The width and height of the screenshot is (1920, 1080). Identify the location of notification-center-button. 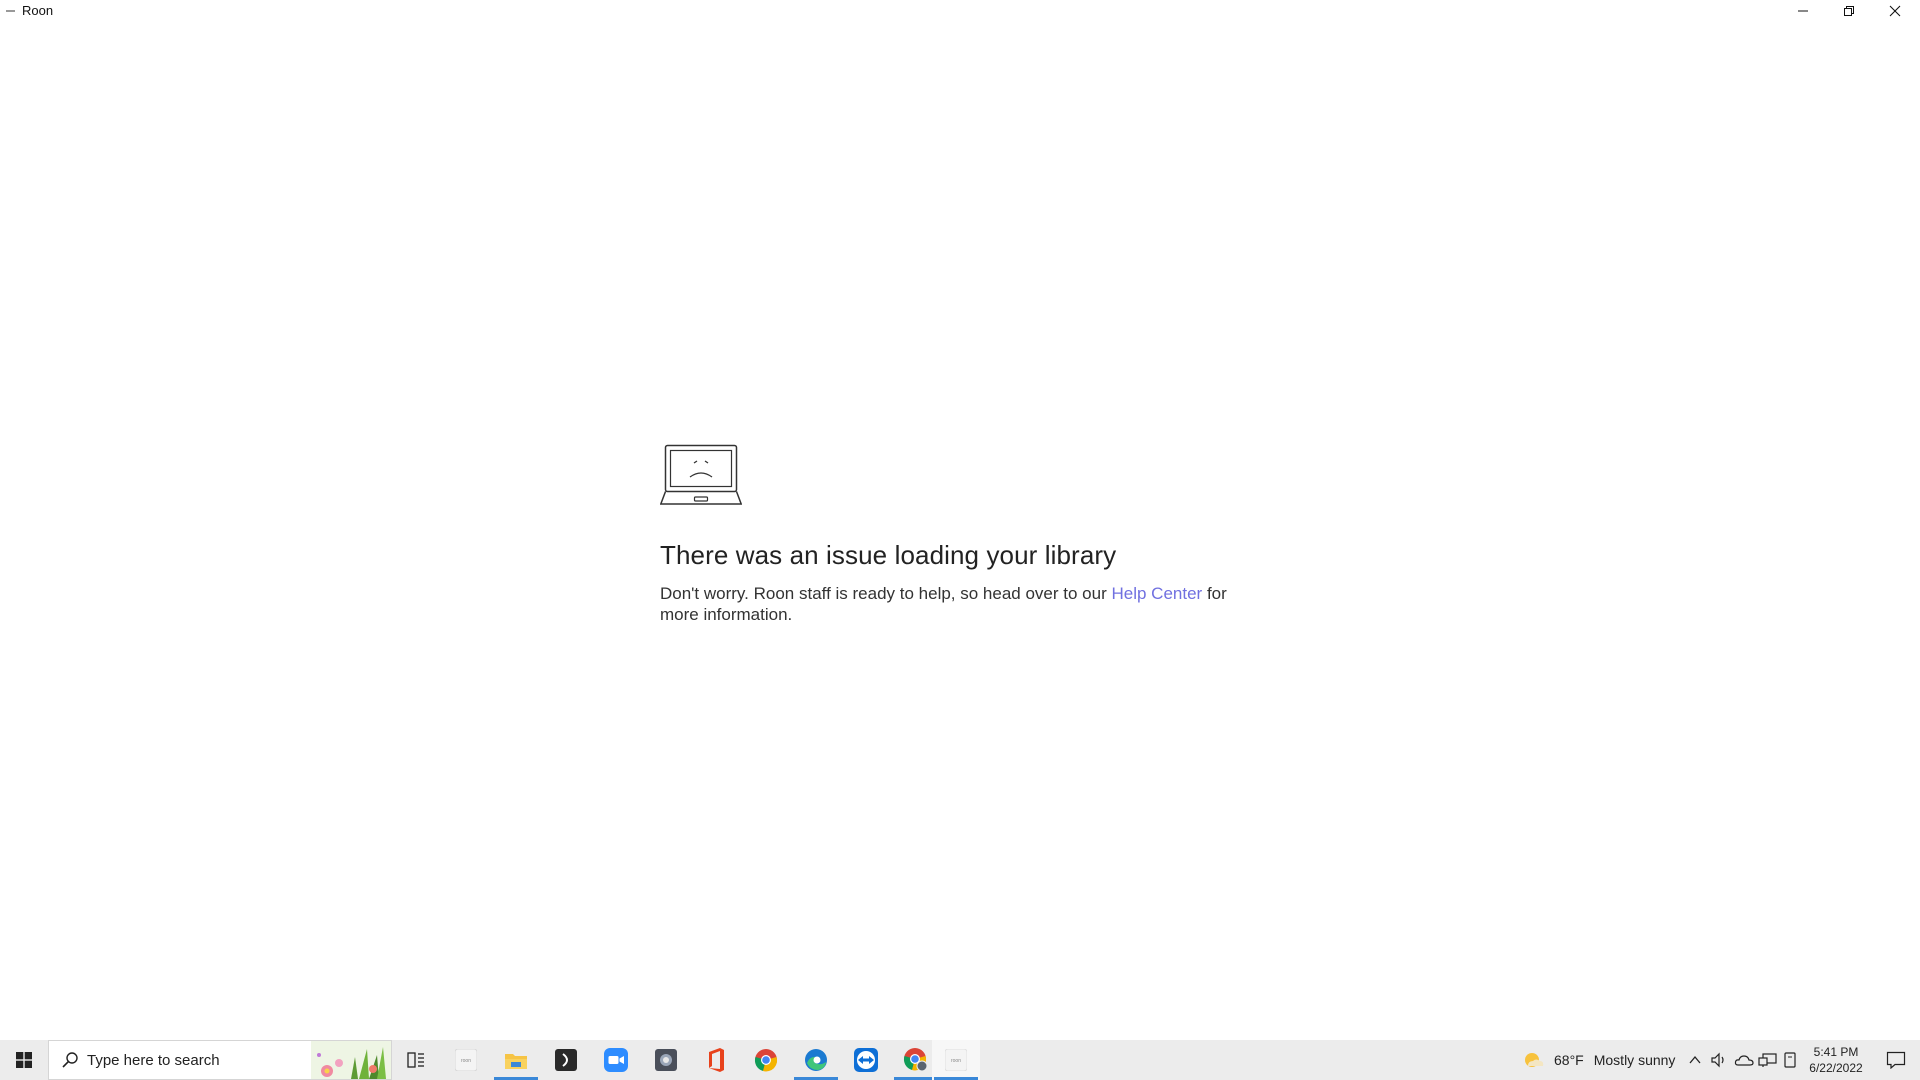
(1896, 1060).